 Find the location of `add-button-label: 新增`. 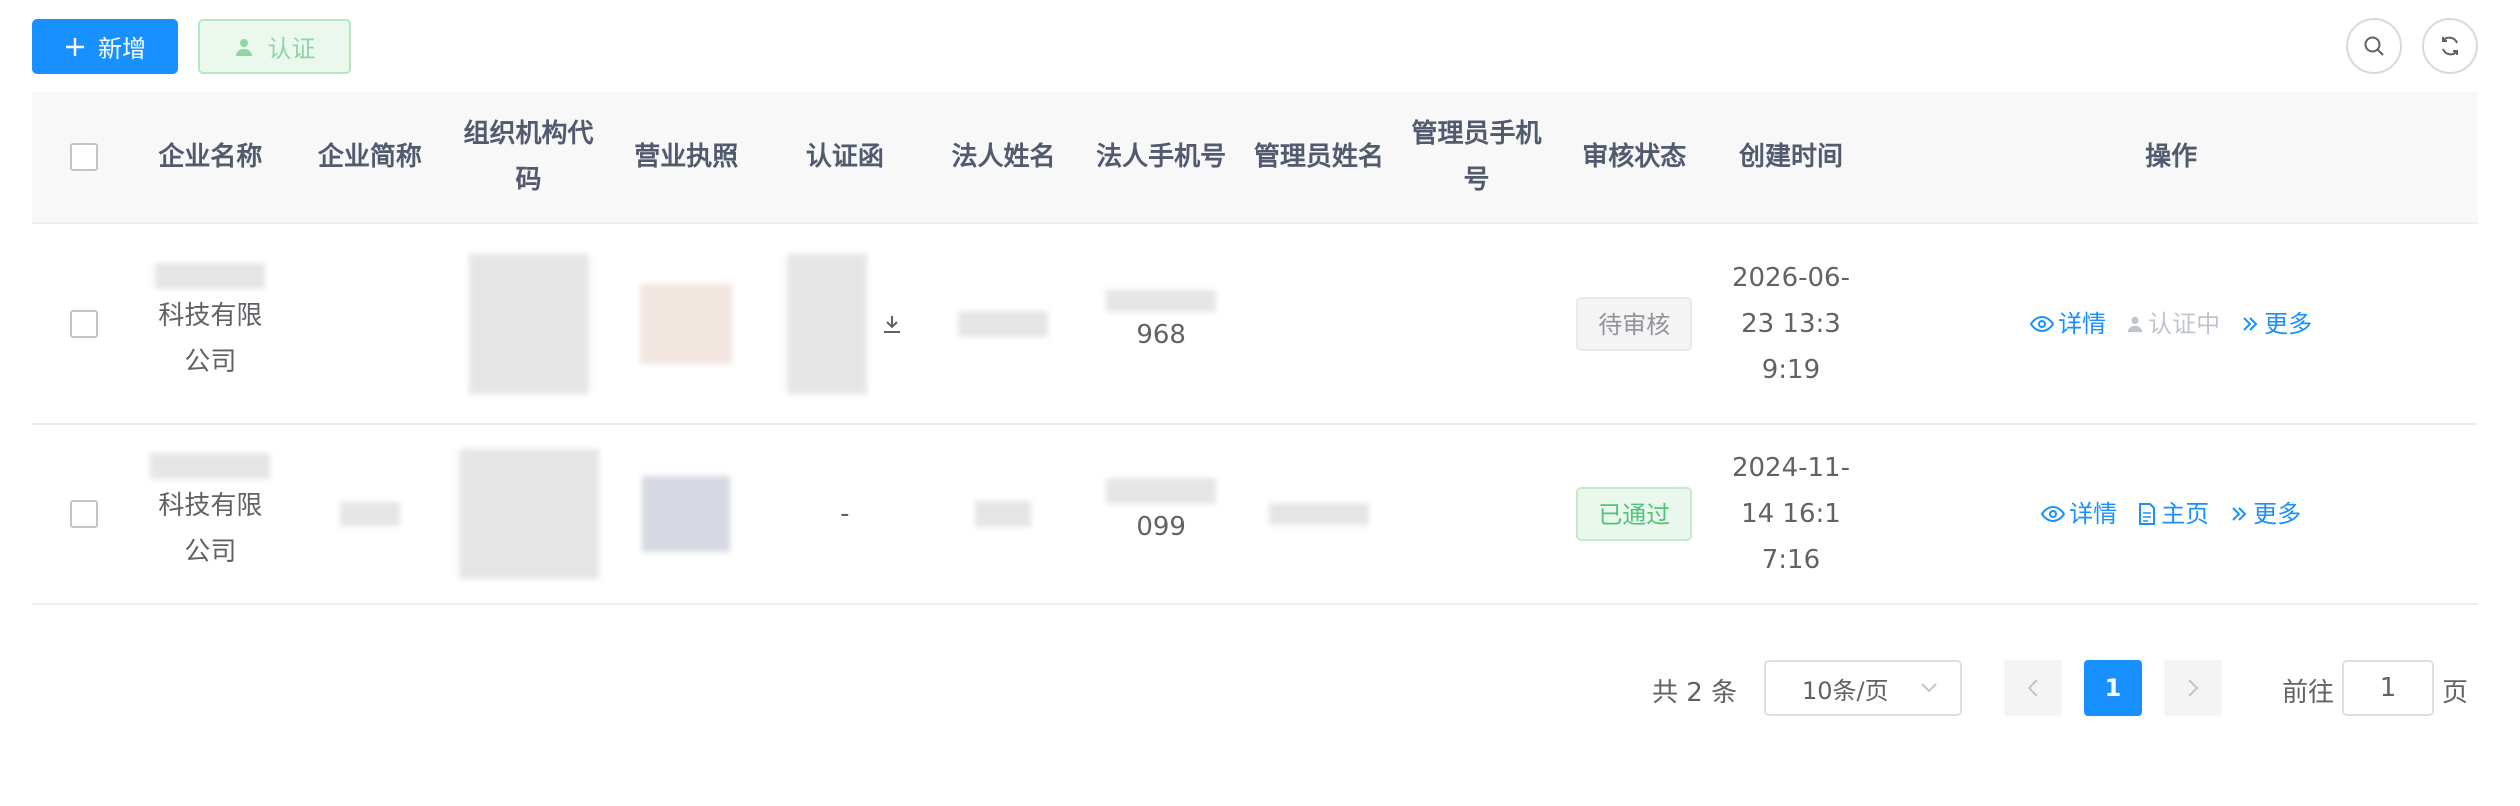

add-button-label: 新增 is located at coordinates (122, 49).